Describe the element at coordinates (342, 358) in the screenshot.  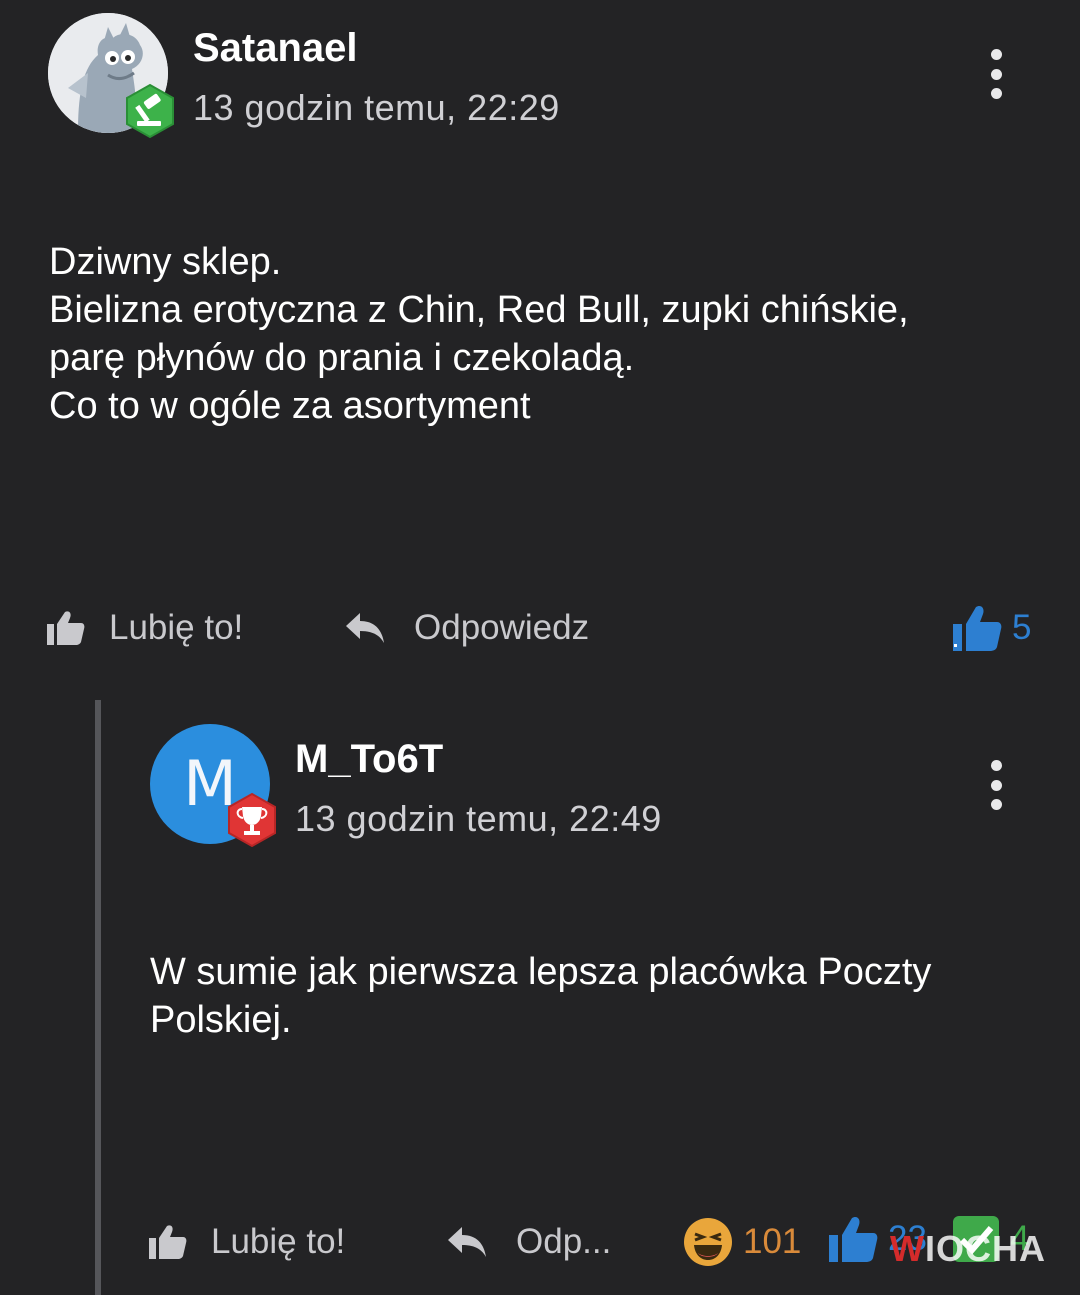
I see `comment-line: parę płynów do prania i czekoladą.` at that location.